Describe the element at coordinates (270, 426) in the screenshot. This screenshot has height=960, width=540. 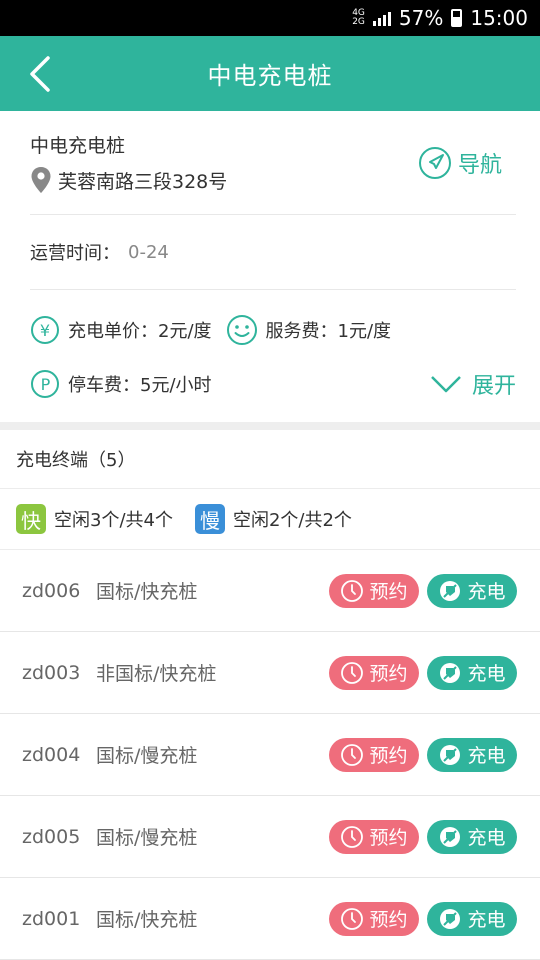
I see `section-divider` at that location.